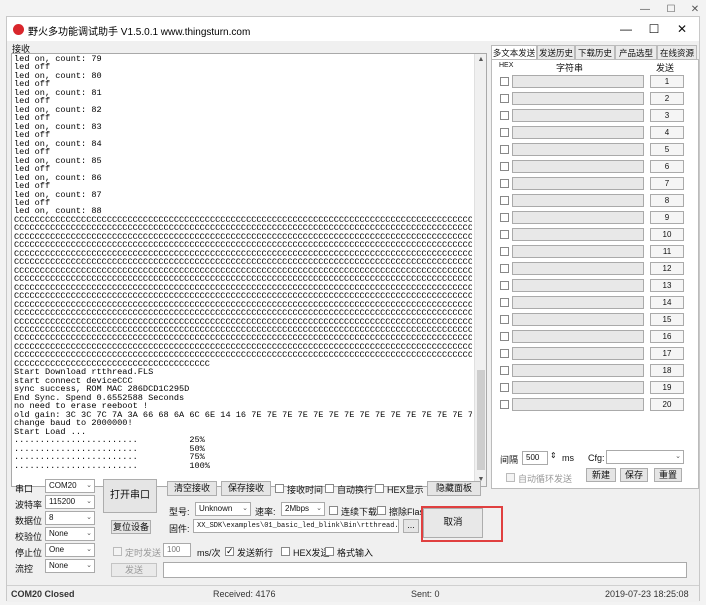 The image size is (706, 605). I want to click on row-send-button: 9, so click(667, 217).